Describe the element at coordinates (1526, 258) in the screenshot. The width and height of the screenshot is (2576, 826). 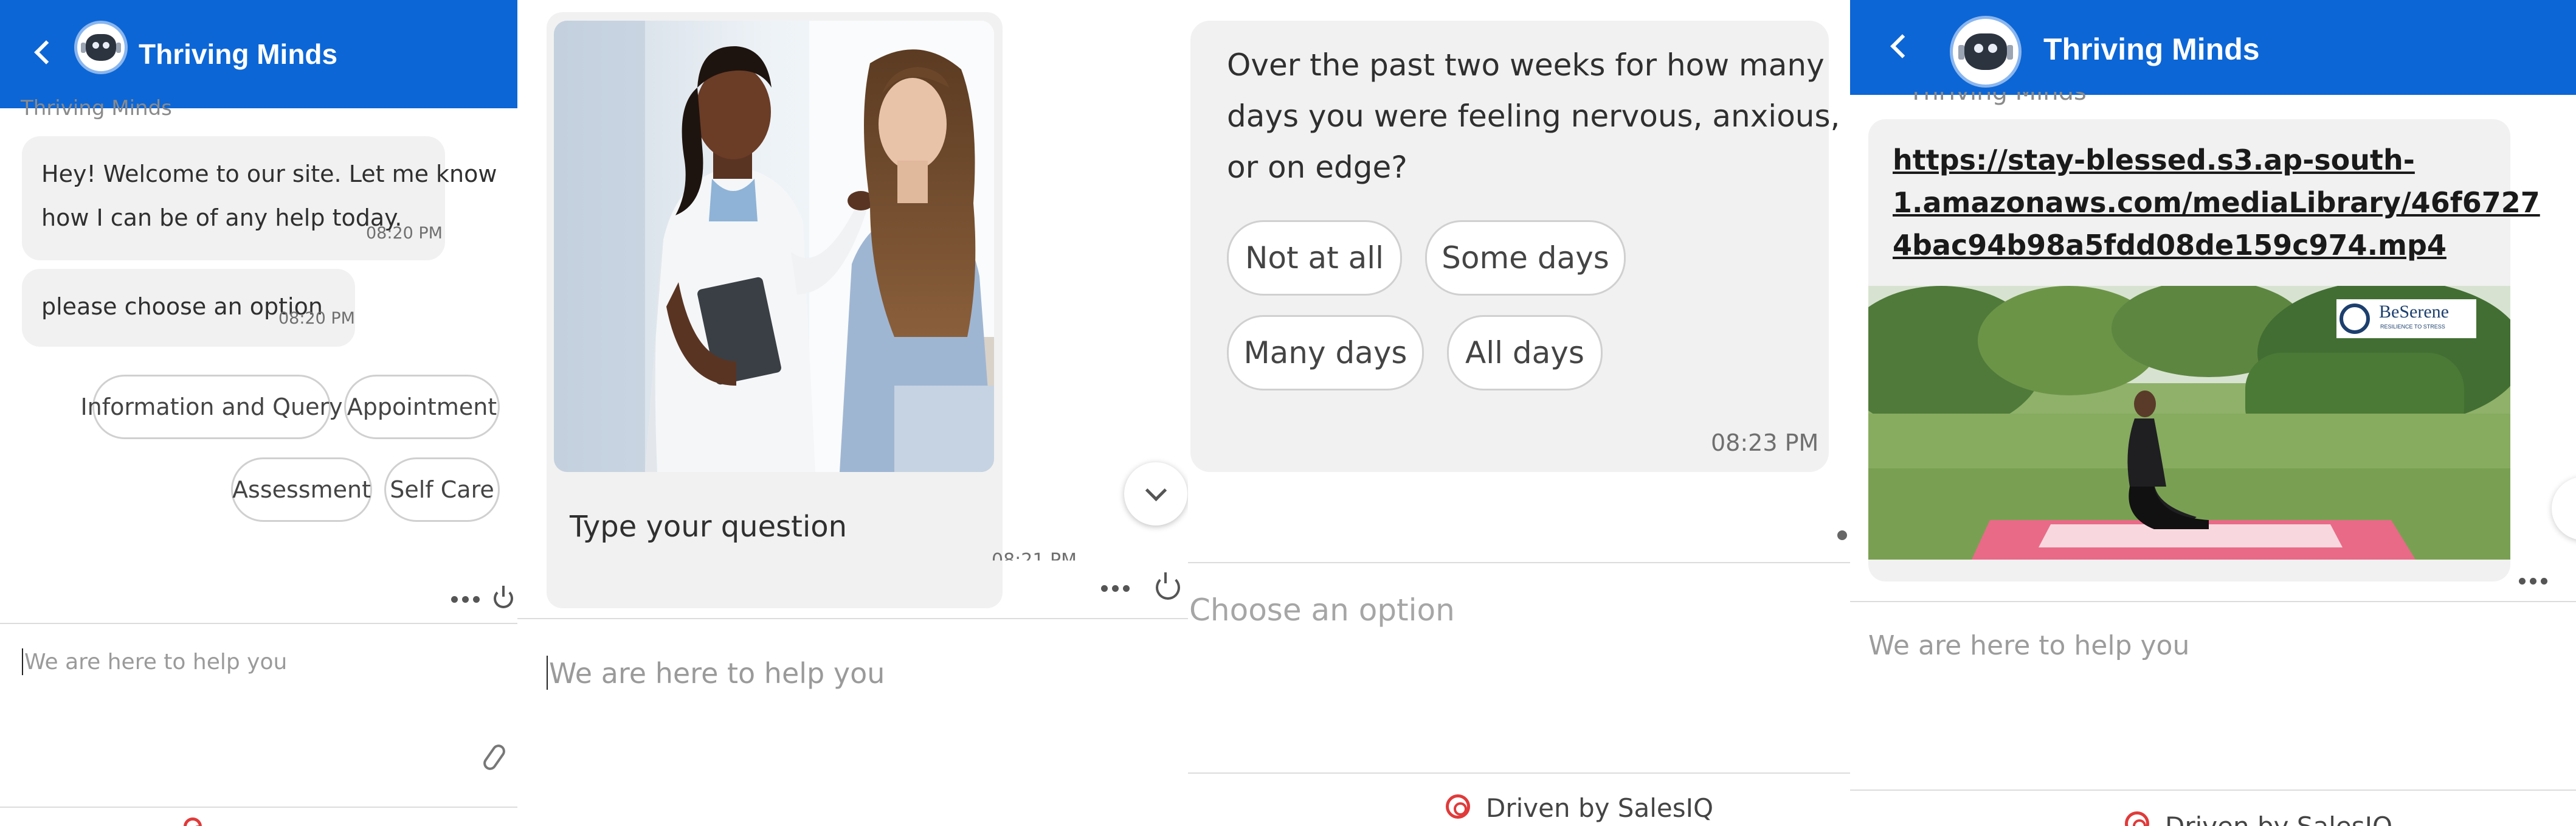
I see `option-some-days: Some days` at that location.